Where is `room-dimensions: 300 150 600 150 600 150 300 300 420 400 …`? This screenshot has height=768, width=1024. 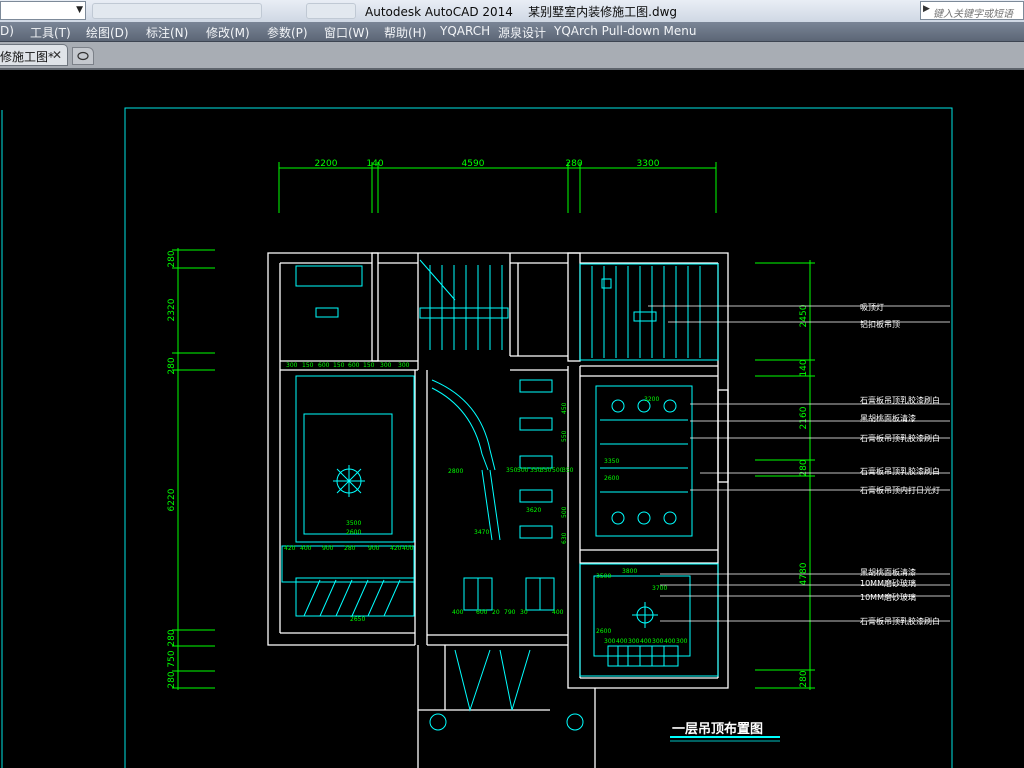
room-dimensions: 300 150 600 150 600 150 300 300 420 400 … is located at coordinates (486, 503).